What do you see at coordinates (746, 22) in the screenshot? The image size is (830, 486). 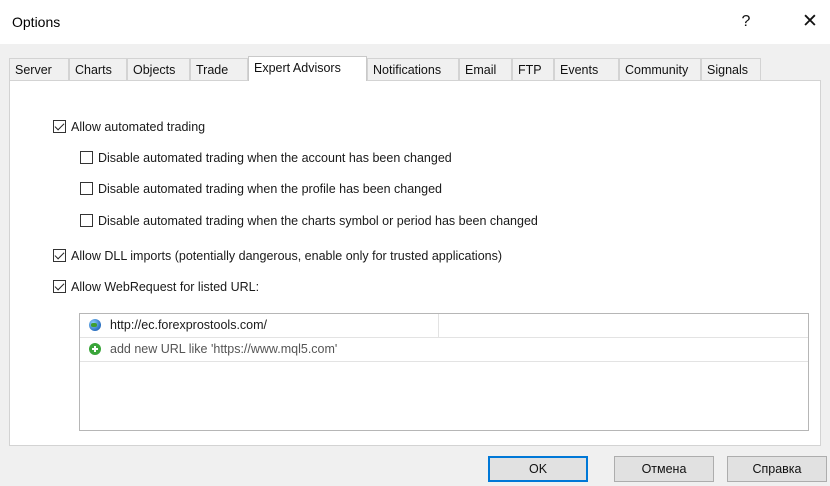 I see `help-icon: ?` at bounding box center [746, 22].